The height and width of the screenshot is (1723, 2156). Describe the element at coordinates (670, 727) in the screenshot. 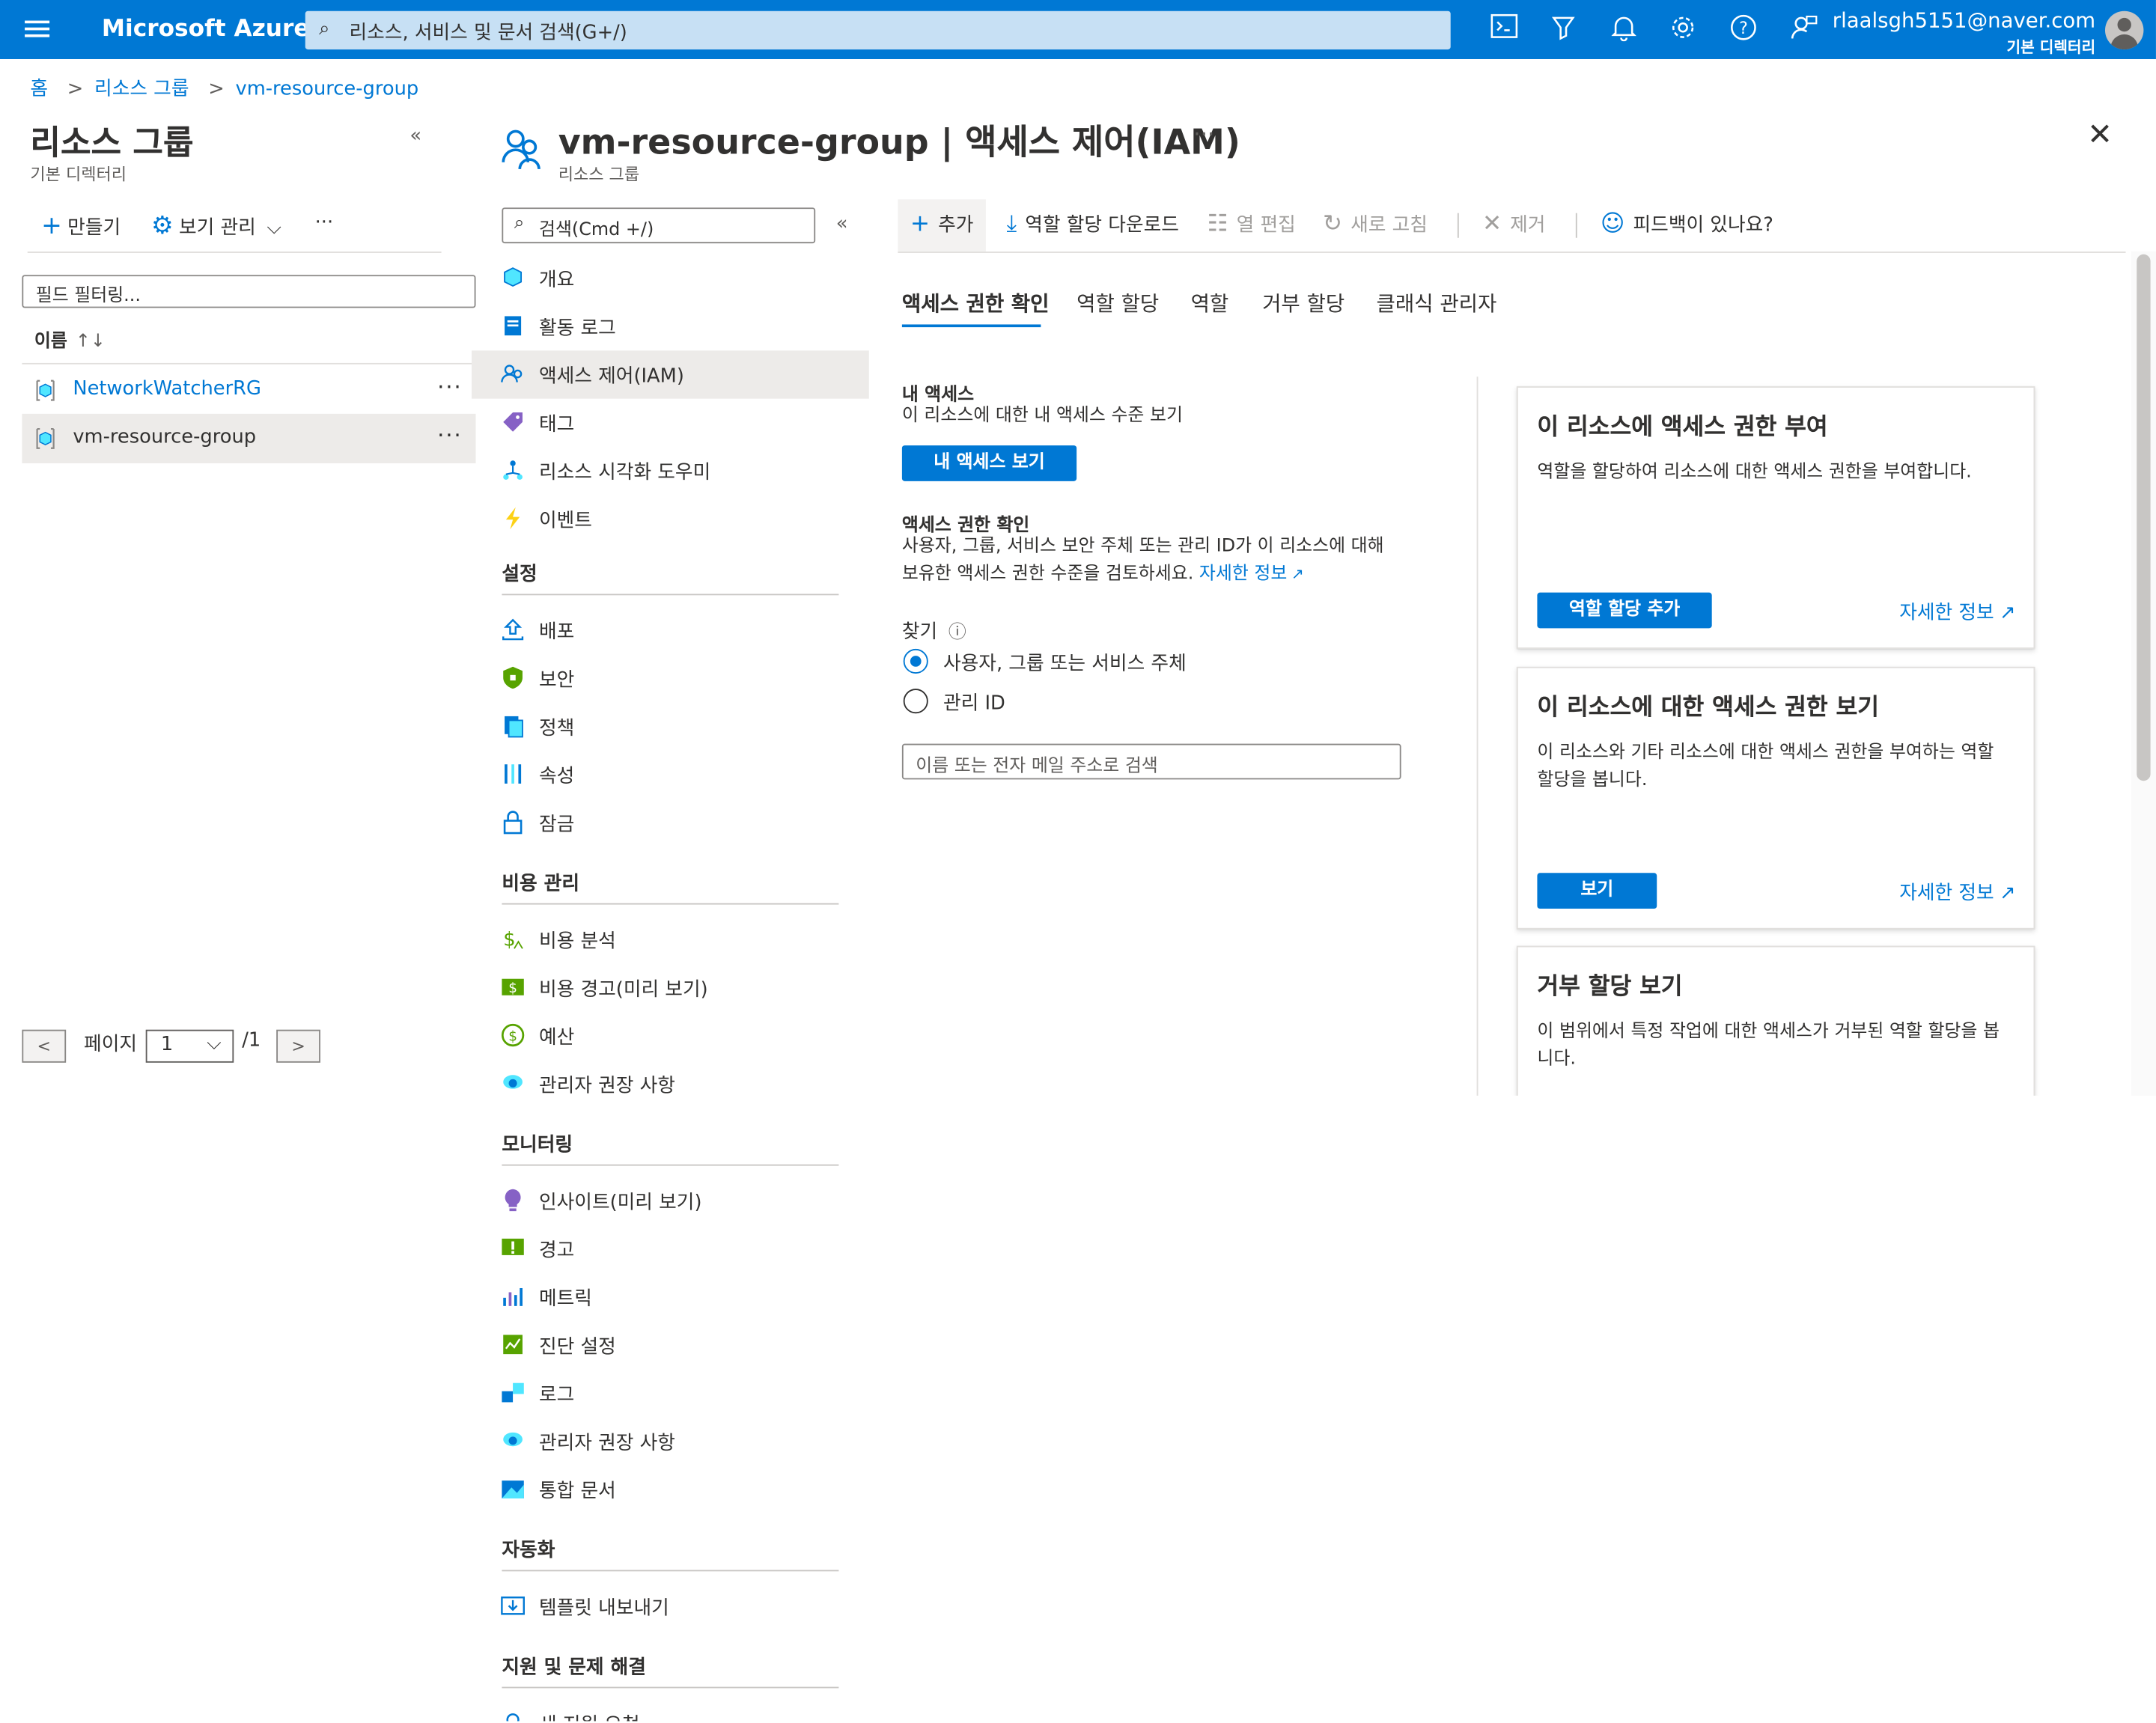

I see `nav-item-policies: 정책` at that location.